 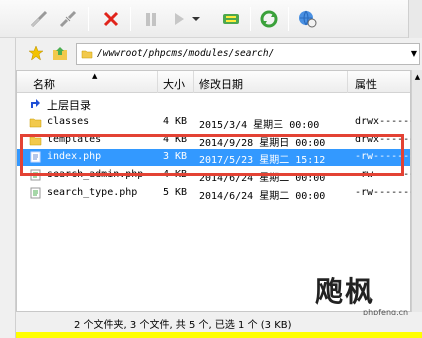 What do you see at coordinates (212, 155) in the screenshot?
I see `annotation-highlight-box` at bounding box center [212, 155].